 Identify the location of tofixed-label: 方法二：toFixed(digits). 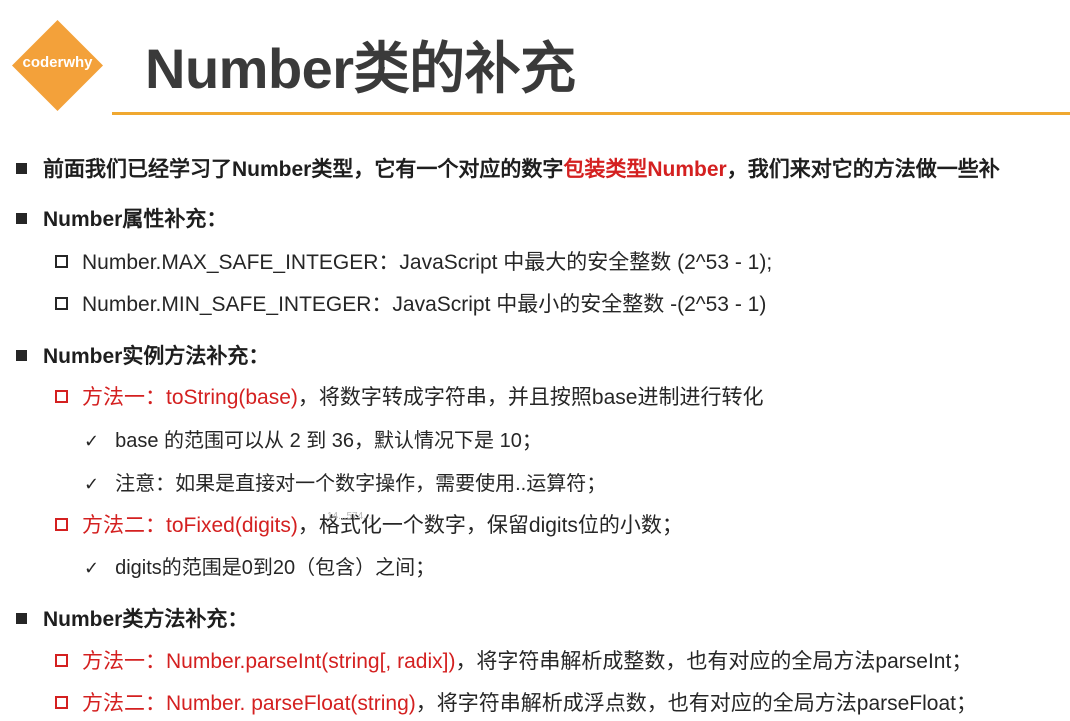
(190, 525).